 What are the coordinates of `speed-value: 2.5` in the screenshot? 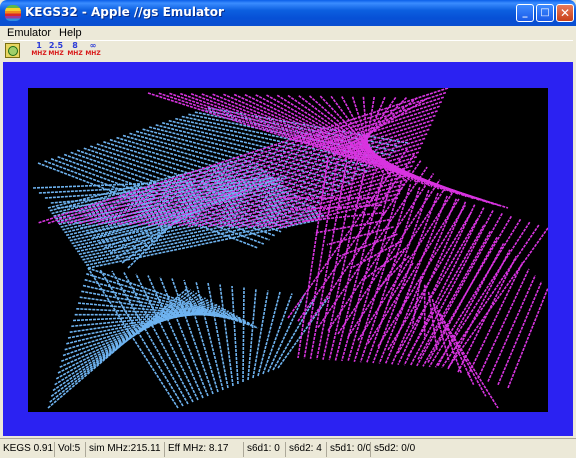 It's located at (56, 45).